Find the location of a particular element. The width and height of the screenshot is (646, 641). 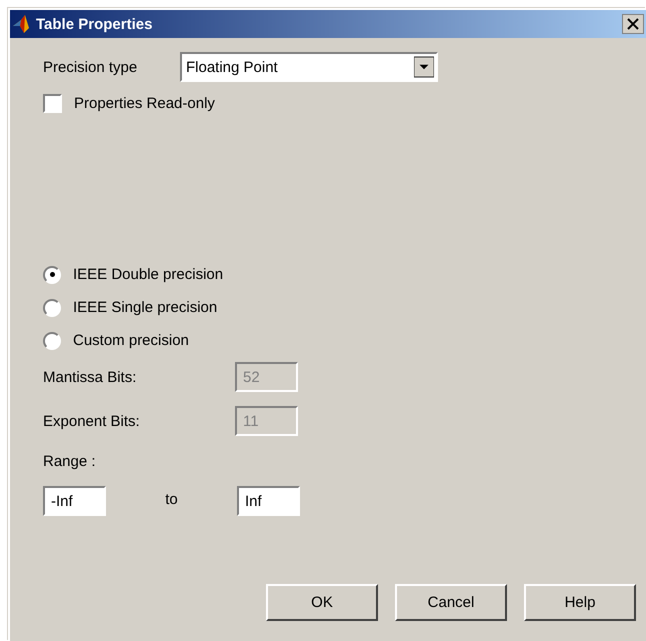

close-icon is located at coordinates (633, 24).